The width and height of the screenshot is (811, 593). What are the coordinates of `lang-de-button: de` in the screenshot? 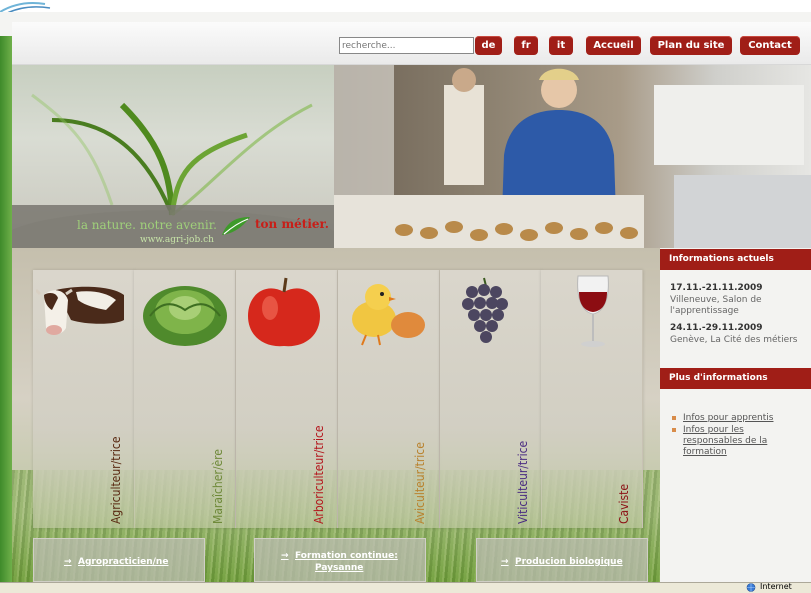 It's located at (488, 45).